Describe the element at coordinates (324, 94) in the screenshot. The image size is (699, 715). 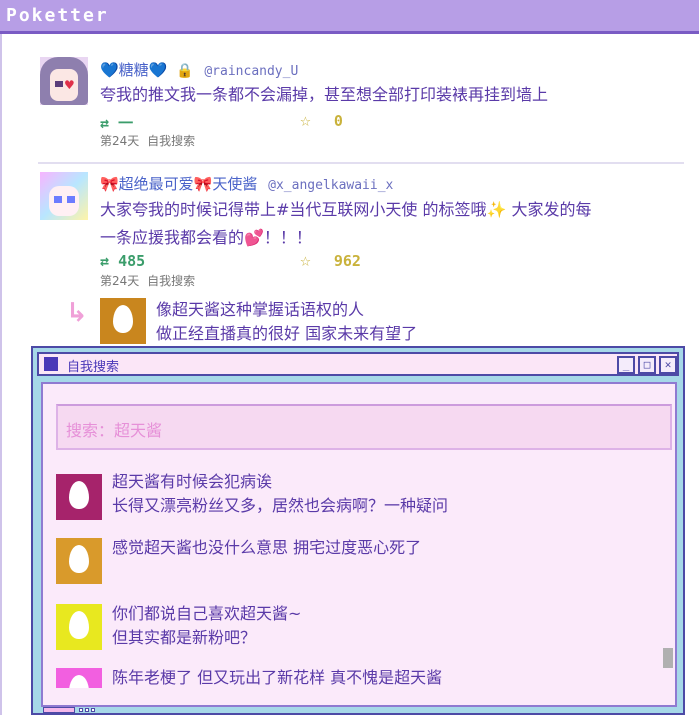
I see `tweet-text: 夸我的推文我一条都不会漏掉，甚至想全部打印装裱再挂到墙上` at that location.